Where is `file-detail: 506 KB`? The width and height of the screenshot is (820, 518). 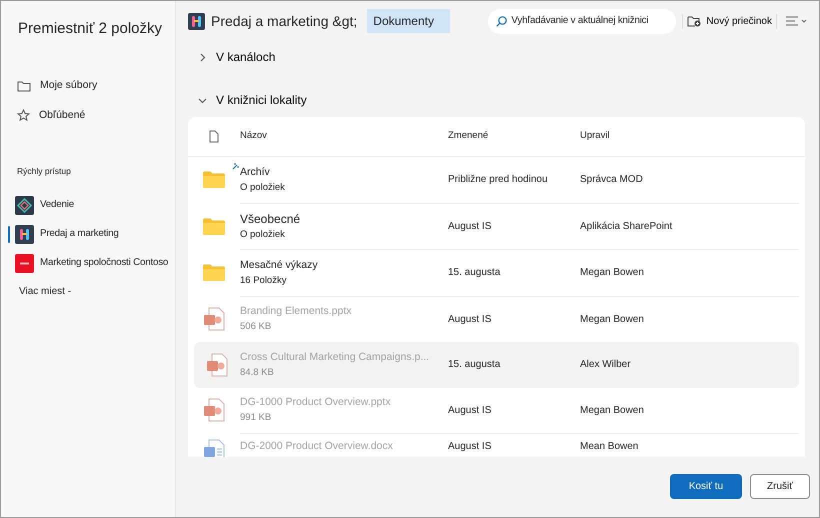 file-detail: 506 KB is located at coordinates (256, 327).